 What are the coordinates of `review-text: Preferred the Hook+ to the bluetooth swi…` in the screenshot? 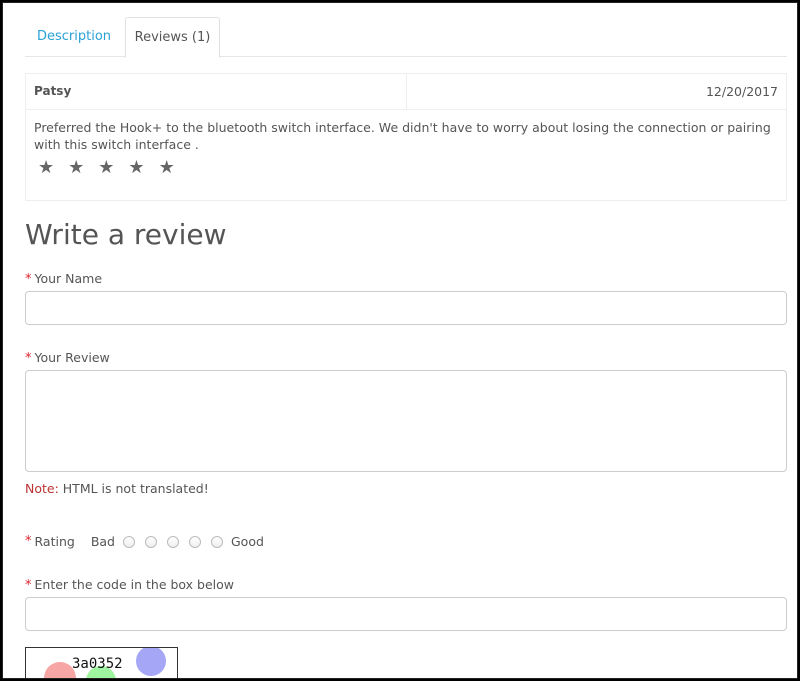 It's located at (402, 136).